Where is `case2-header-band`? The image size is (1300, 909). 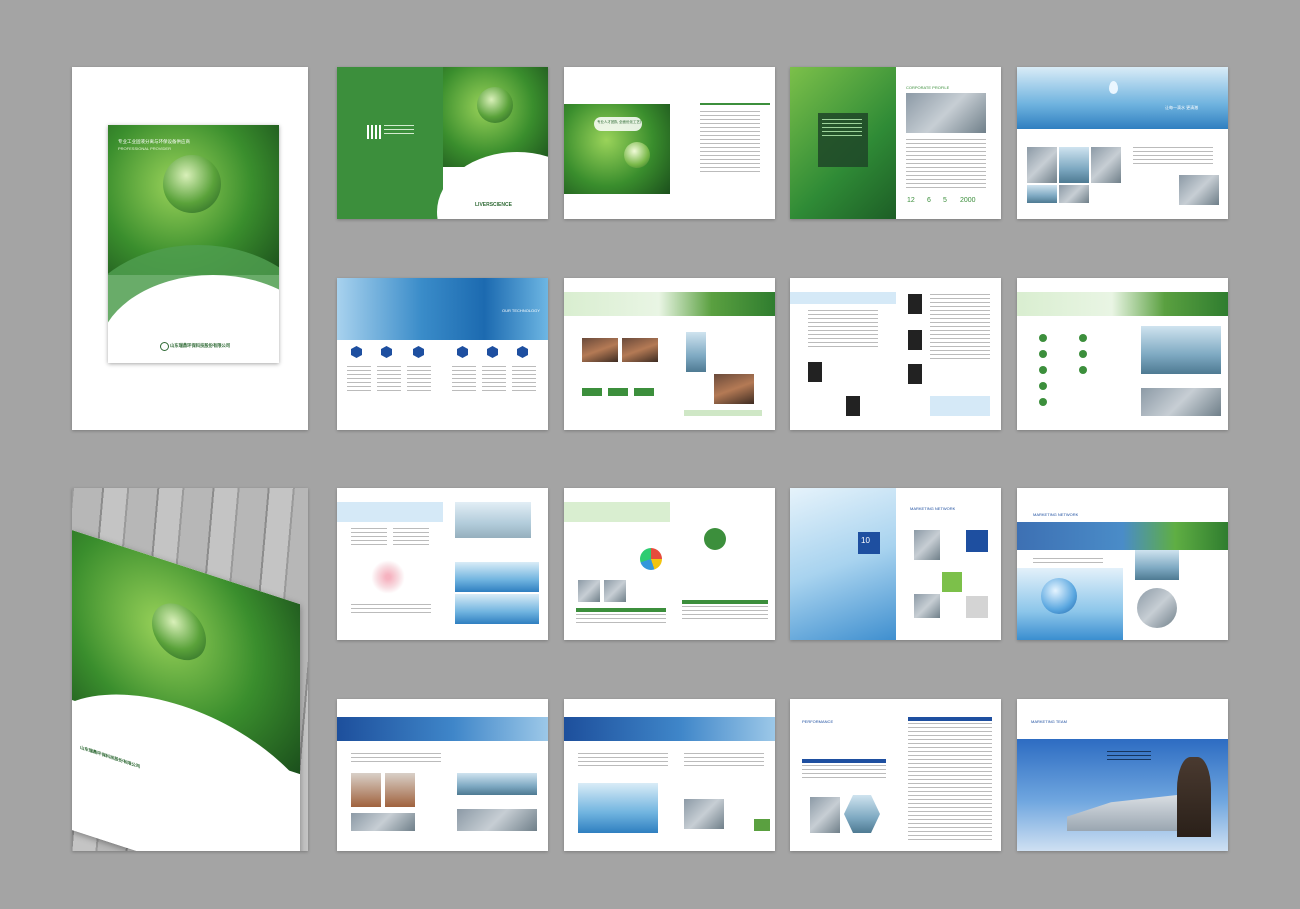
case2-header-band is located at coordinates (669, 729).